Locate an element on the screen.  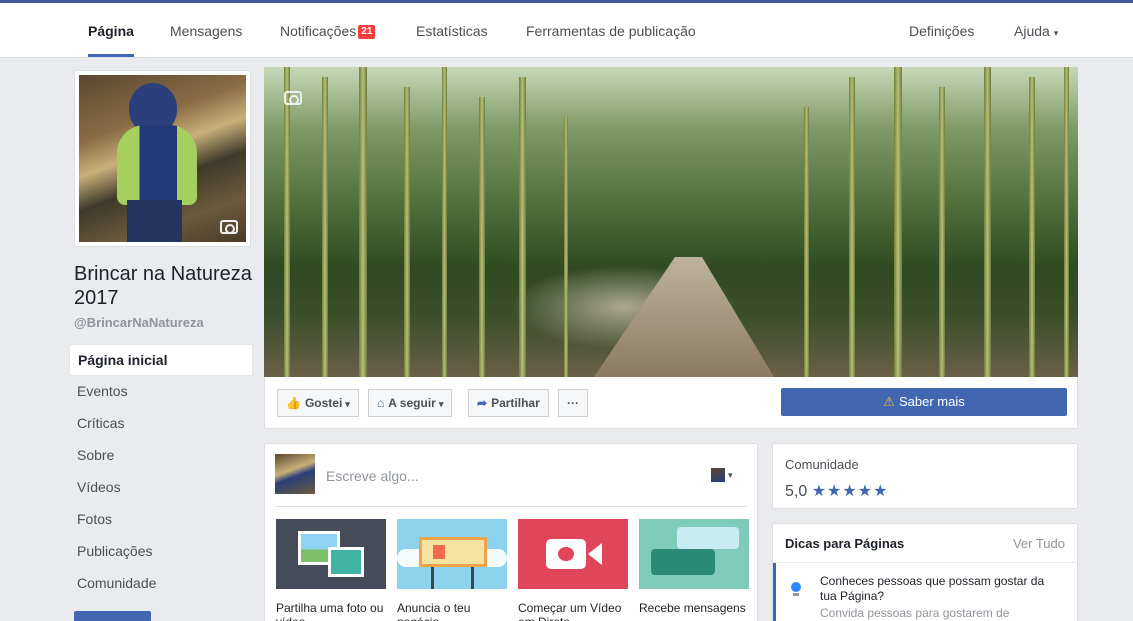
identity-selector: ▾ is located at coordinates (726, 475).